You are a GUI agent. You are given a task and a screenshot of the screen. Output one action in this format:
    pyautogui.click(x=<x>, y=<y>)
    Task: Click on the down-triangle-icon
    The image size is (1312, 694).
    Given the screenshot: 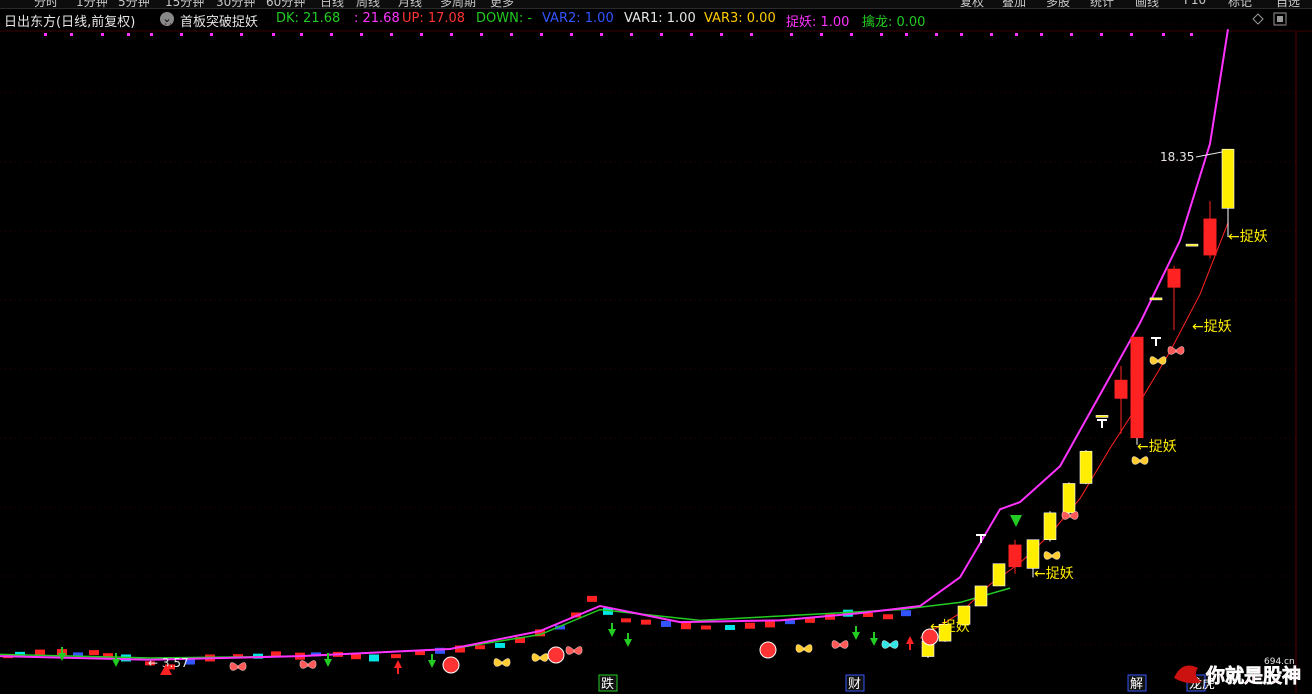 What is the action you would take?
    pyautogui.click(x=1016, y=521)
    